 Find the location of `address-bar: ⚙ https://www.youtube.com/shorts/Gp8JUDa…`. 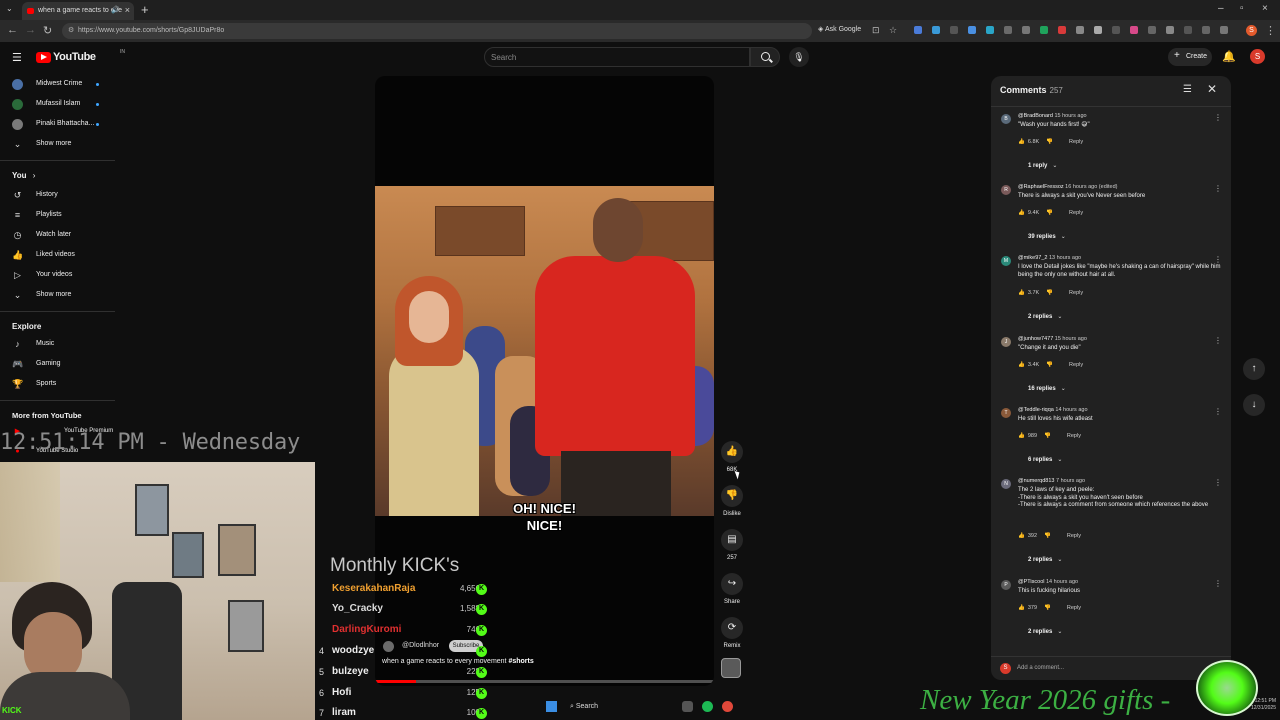

address-bar: ⚙ https://www.youtube.com/shorts/Gp8JUDa… is located at coordinates (437, 31).